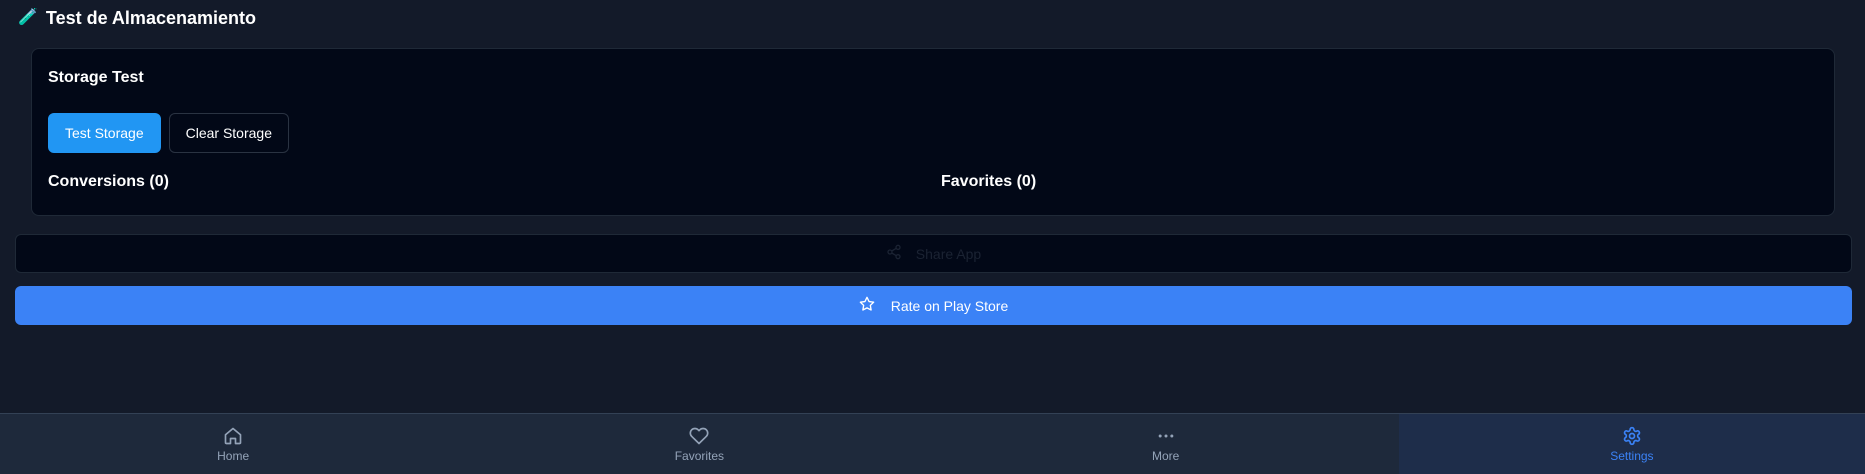  Describe the element at coordinates (949, 305) in the screenshot. I see `rate-label: Rate on Play Store` at that location.